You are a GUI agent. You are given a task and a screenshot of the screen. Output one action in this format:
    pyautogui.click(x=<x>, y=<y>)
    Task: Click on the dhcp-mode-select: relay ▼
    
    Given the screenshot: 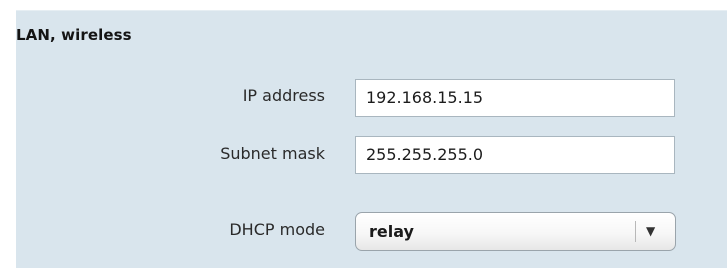 What is the action you would take?
    pyautogui.click(x=515, y=231)
    